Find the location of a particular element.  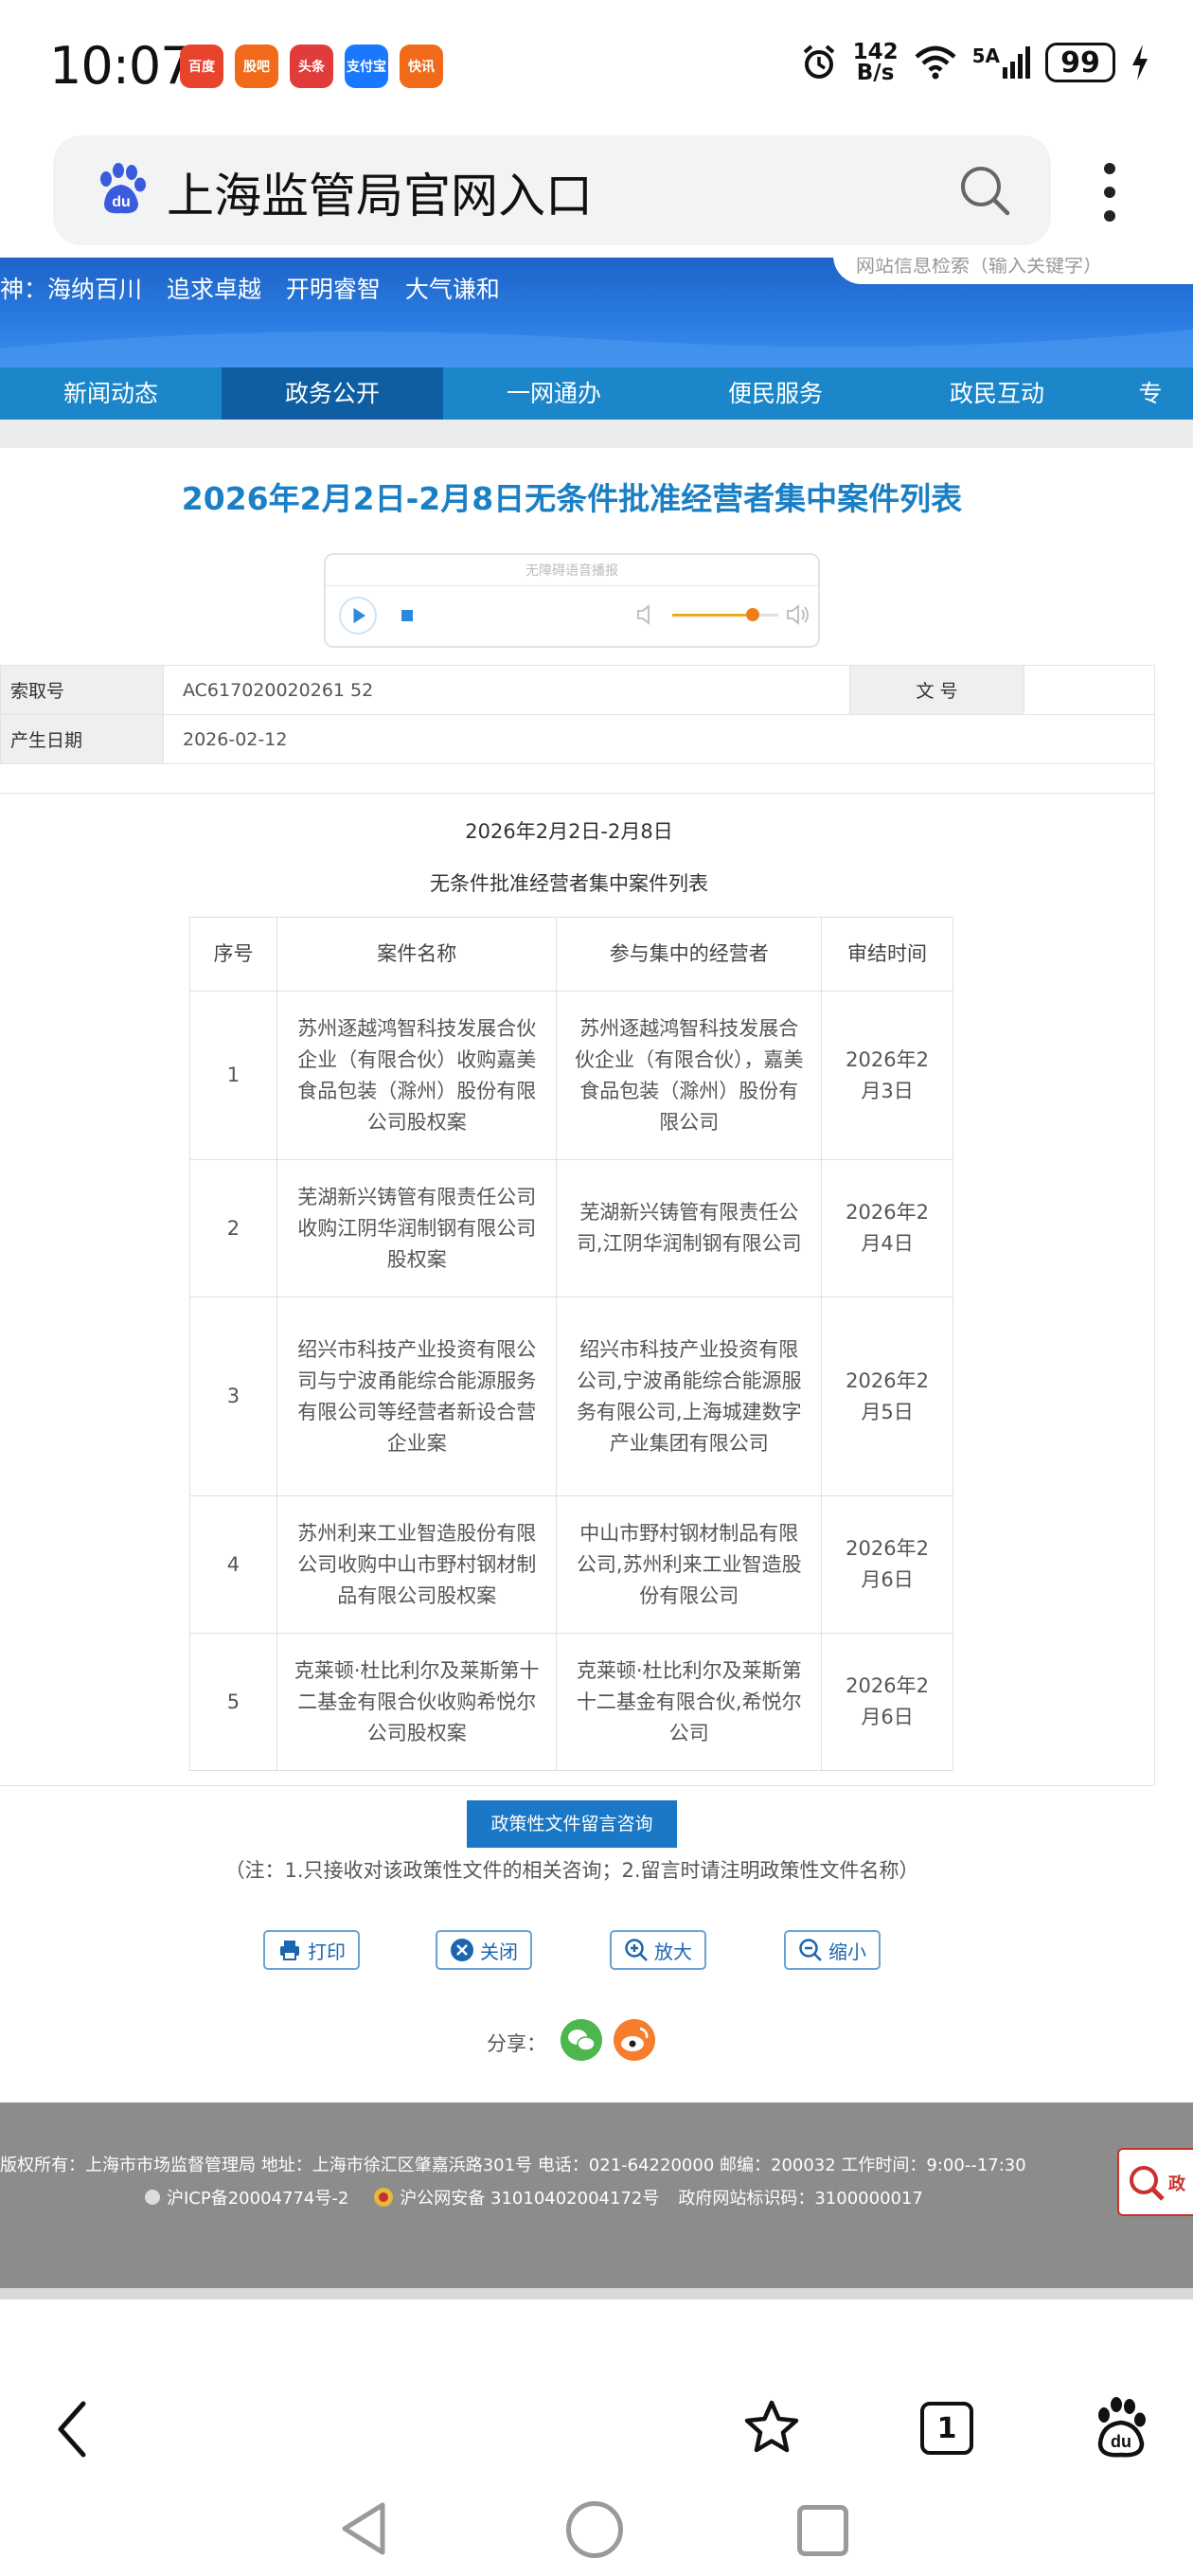

weibo-share-icon is located at coordinates (634, 2040).